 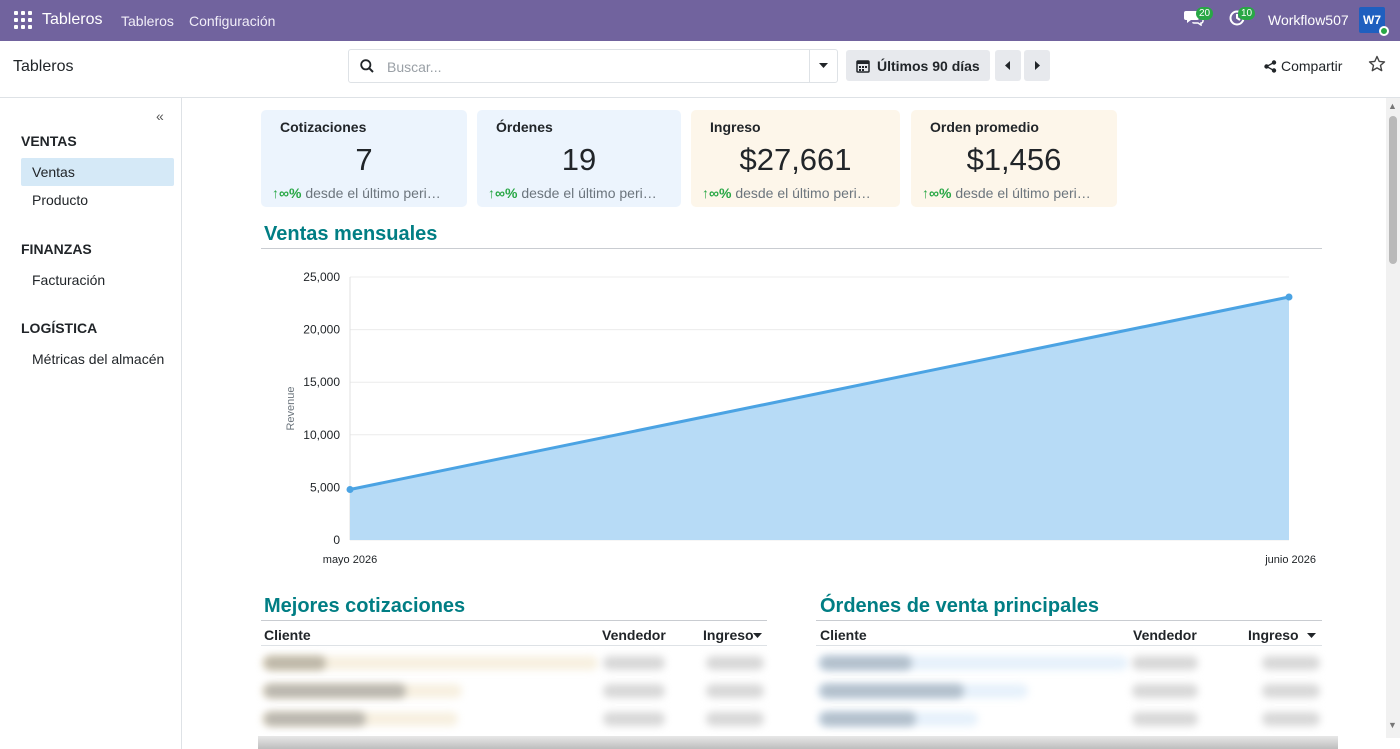 What do you see at coordinates (823, 66) in the screenshot?
I see `search-options-toggle` at bounding box center [823, 66].